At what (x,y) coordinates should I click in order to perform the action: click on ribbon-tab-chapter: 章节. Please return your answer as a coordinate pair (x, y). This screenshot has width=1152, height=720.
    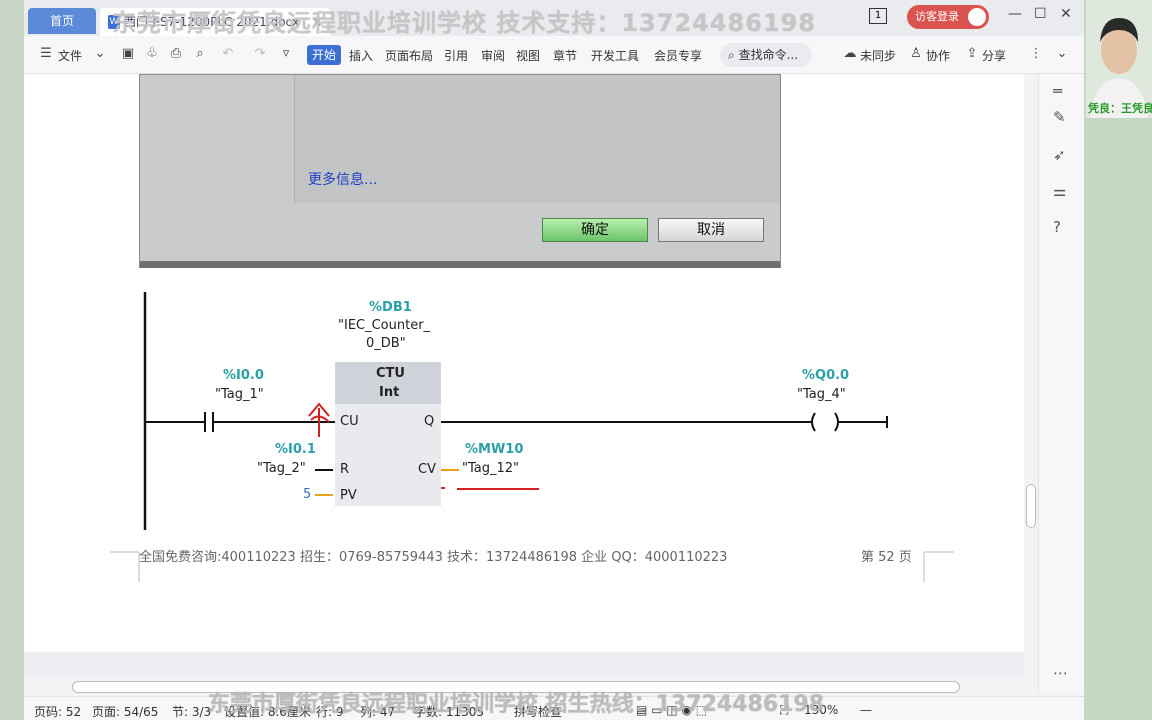
    Looking at the image, I should click on (565, 55).